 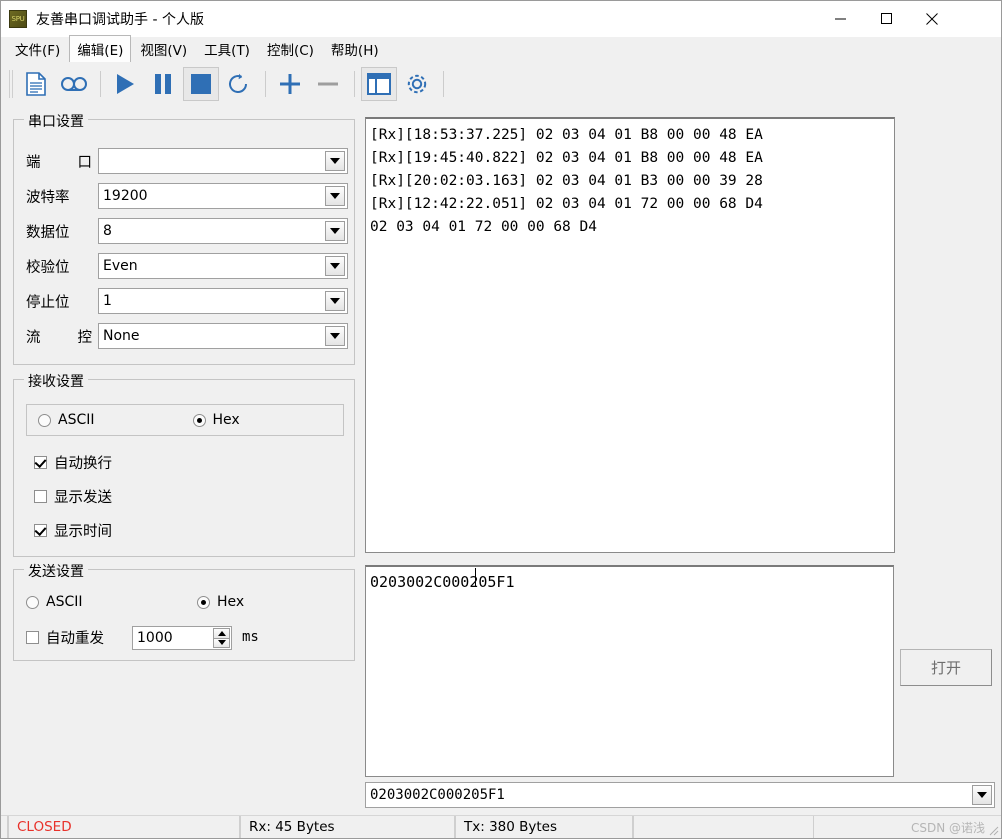 I want to click on maximize-button, so click(x=886, y=18).